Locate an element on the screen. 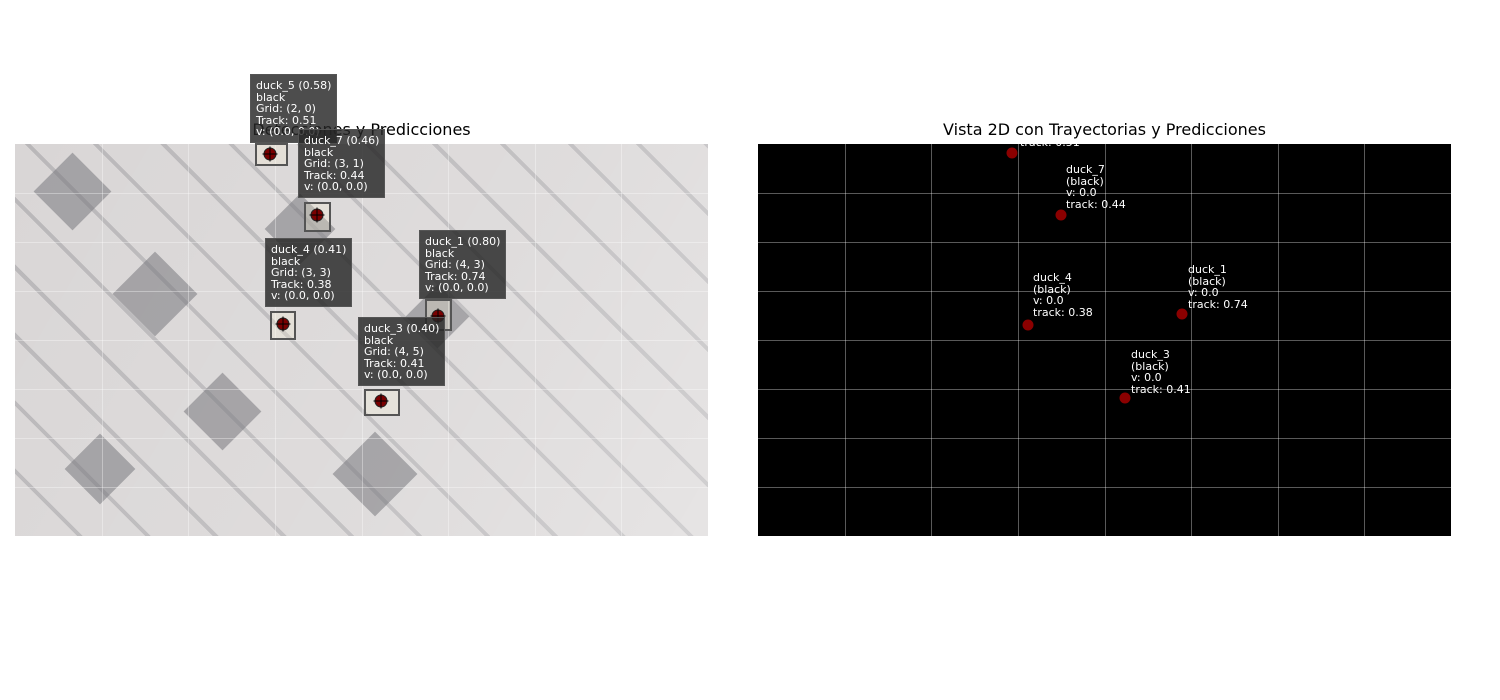 This screenshot has width=1500, height=700. detection-label-line: duck_4 (0.41) is located at coordinates (309, 249).